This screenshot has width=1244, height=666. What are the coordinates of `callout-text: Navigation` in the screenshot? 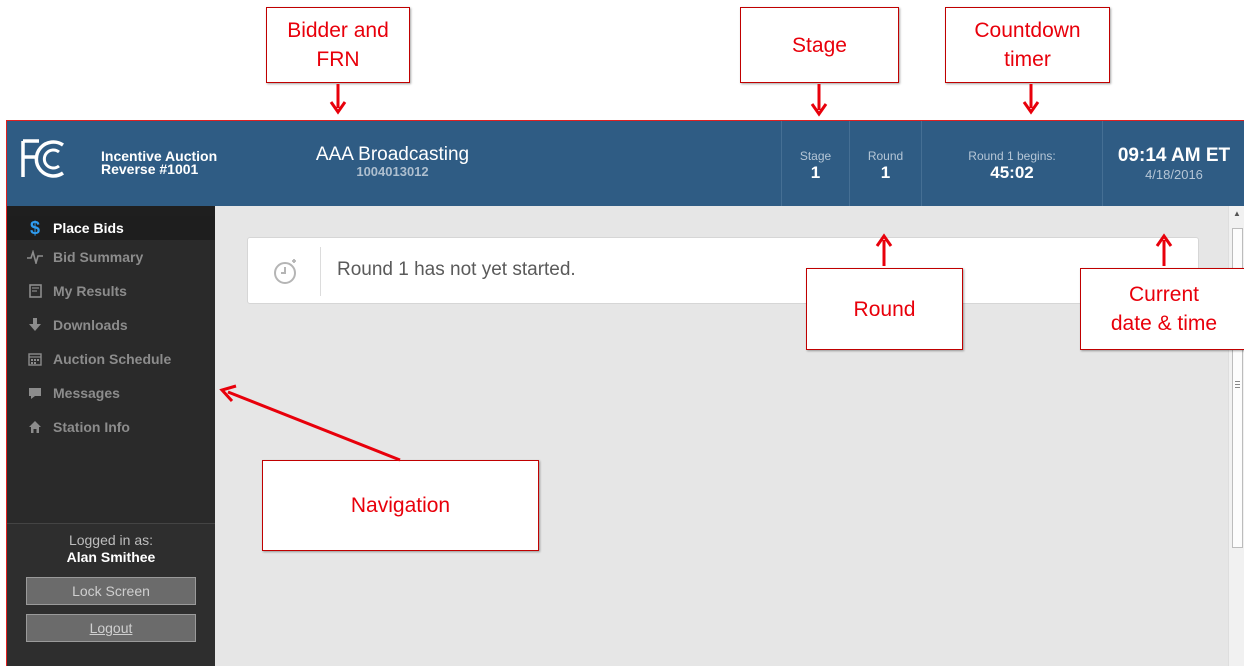 It's located at (400, 505).